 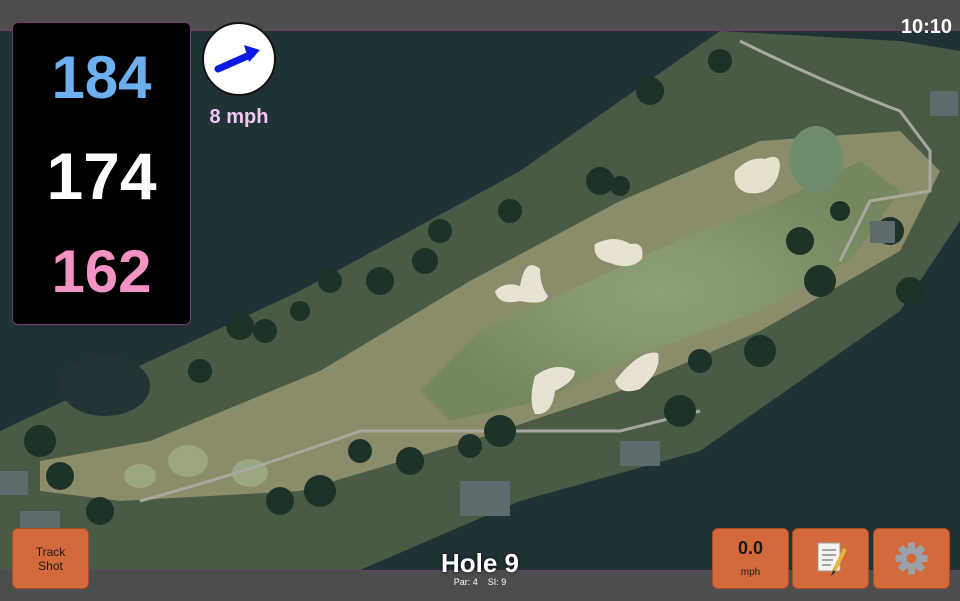 I want to click on track-shot-button: Track Shot, so click(x=50, y=558).